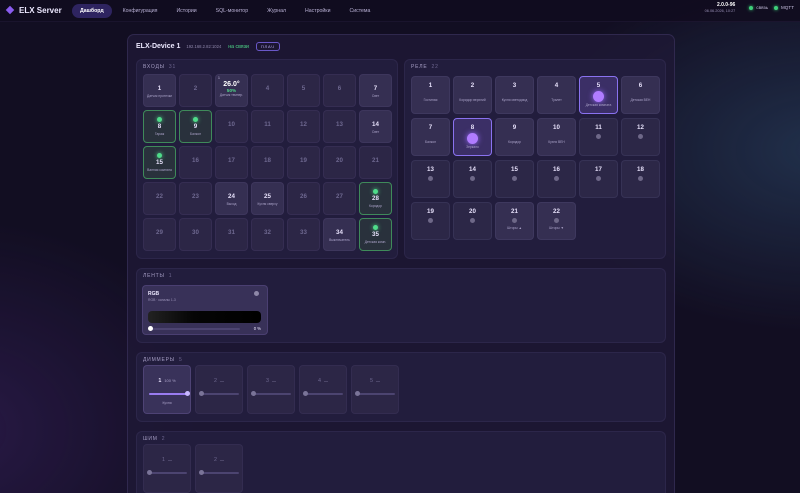  I want to click on relay-cell: 5 Детская комната, so click(598, 95).